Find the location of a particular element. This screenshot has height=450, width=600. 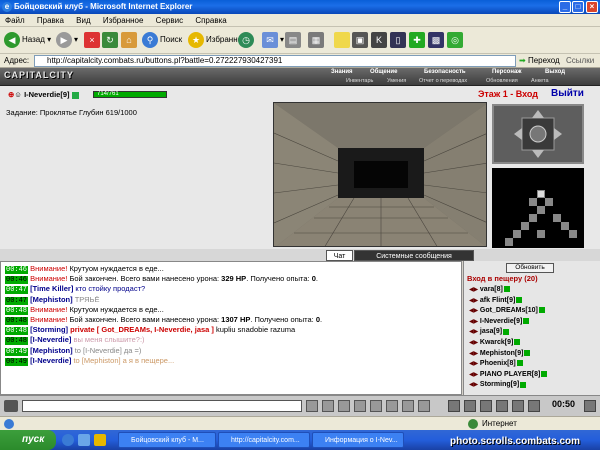

links-button: Ссылки is located at coordinates (580, 61).